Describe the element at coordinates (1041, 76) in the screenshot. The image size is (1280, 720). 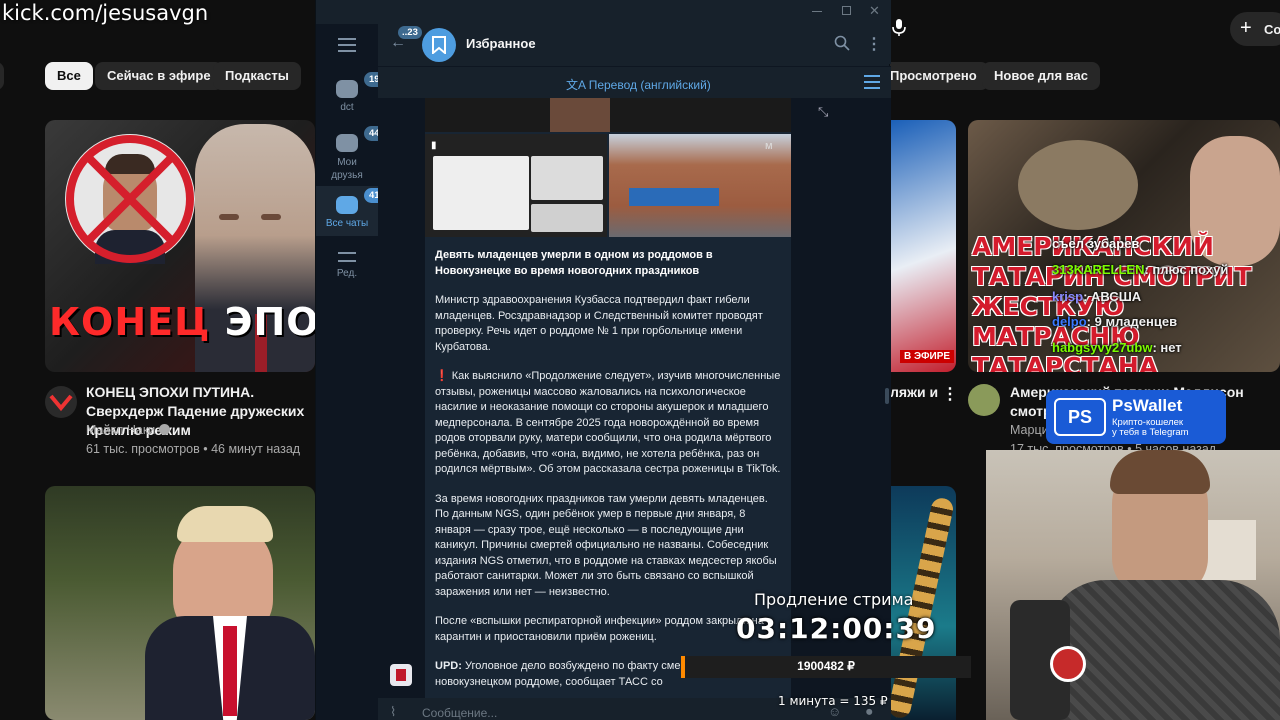
I see `chip-new: Новое для вас` at that location.